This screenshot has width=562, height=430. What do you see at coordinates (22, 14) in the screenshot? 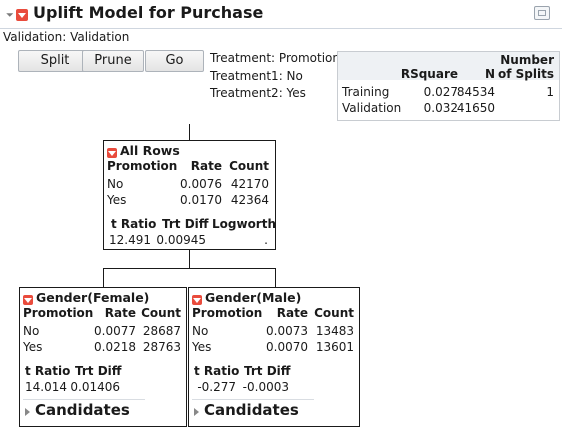
I see `report-menu-red-triangle-icon` at bounding box center [22, 14].